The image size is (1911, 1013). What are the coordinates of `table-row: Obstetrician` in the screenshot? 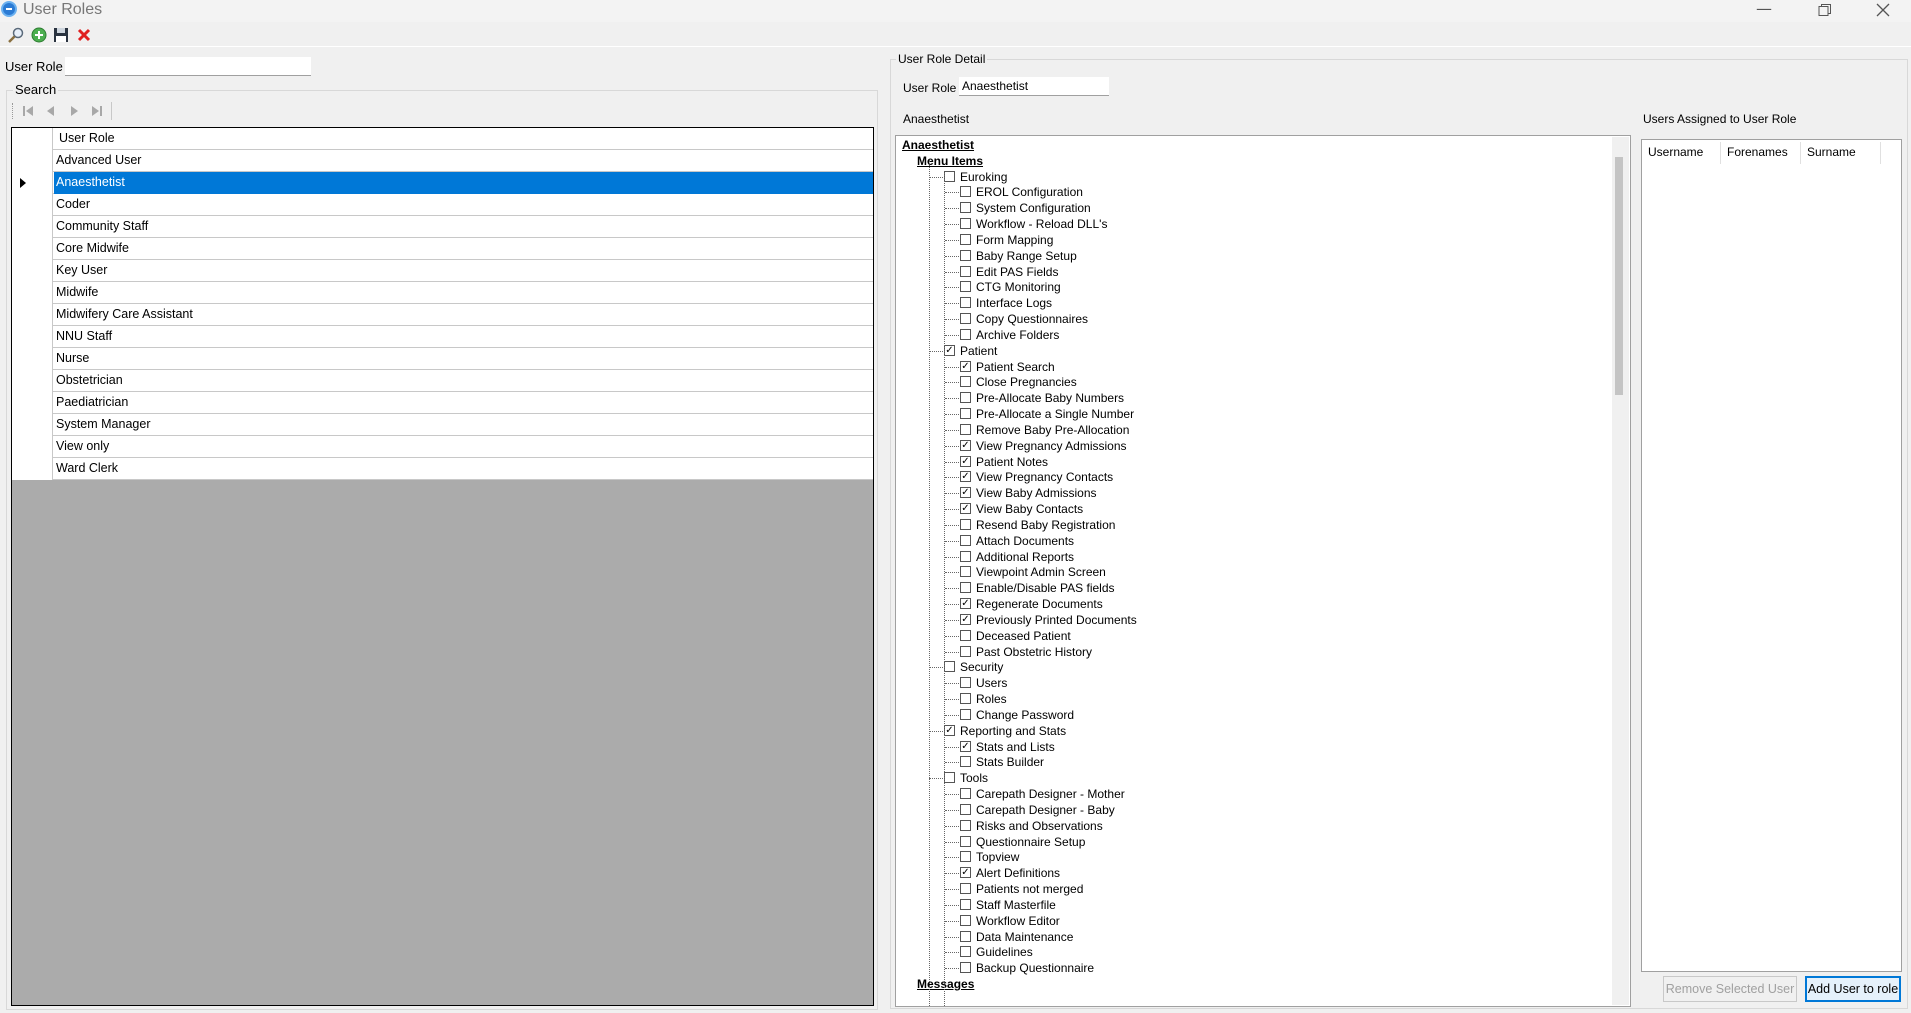 It's located at (442, 381).